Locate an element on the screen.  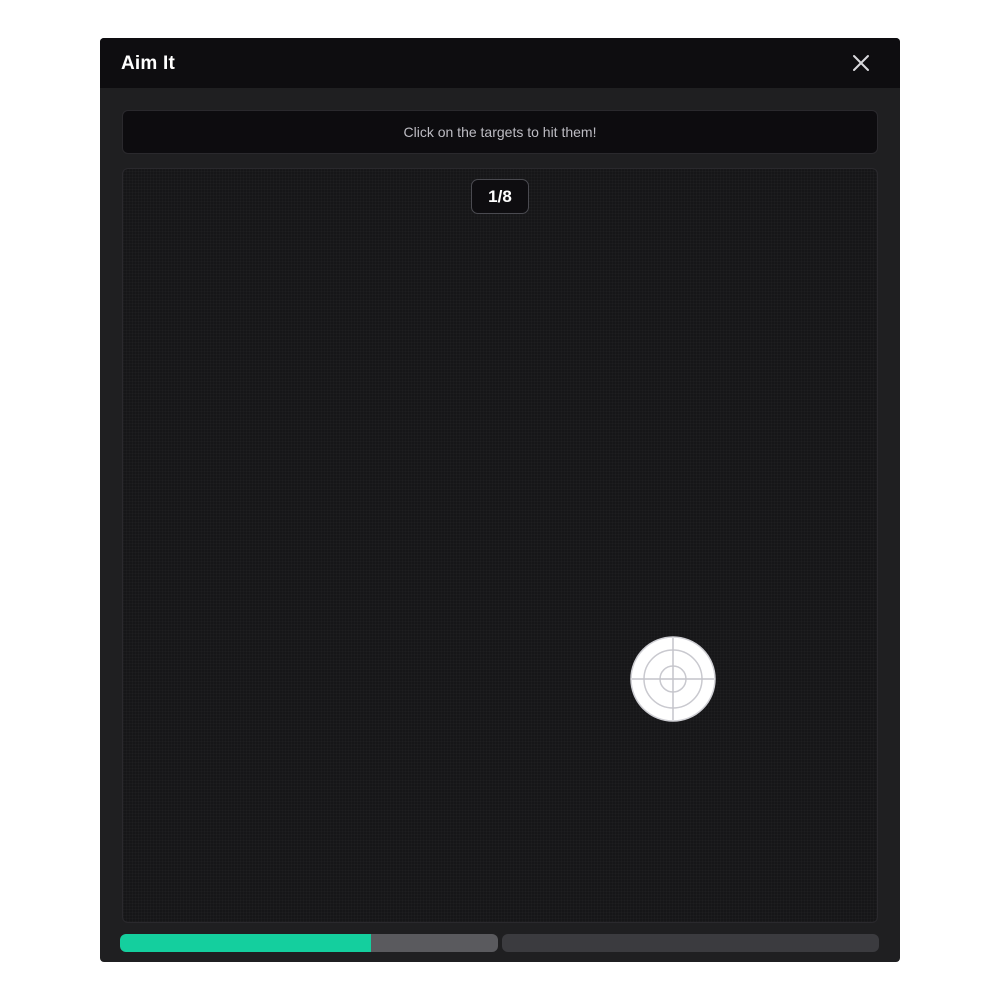
hit-counter-text: 1/8 is located at coordinates (500, 196).